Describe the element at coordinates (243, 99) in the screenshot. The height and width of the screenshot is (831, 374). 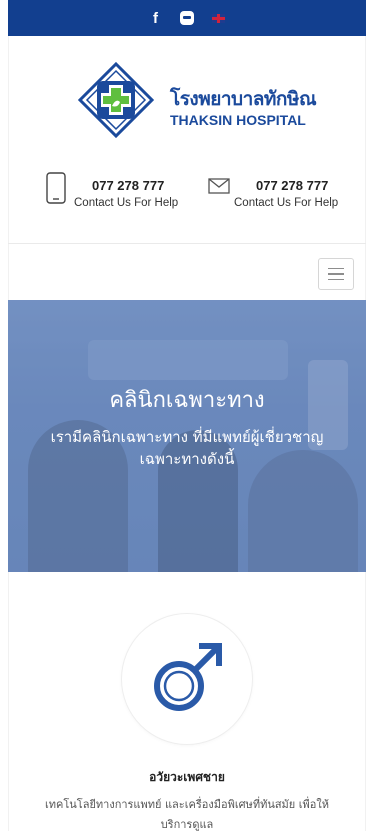
I see `hospital-name-thai: โรงพยาบาลทักษิณ` at that location.